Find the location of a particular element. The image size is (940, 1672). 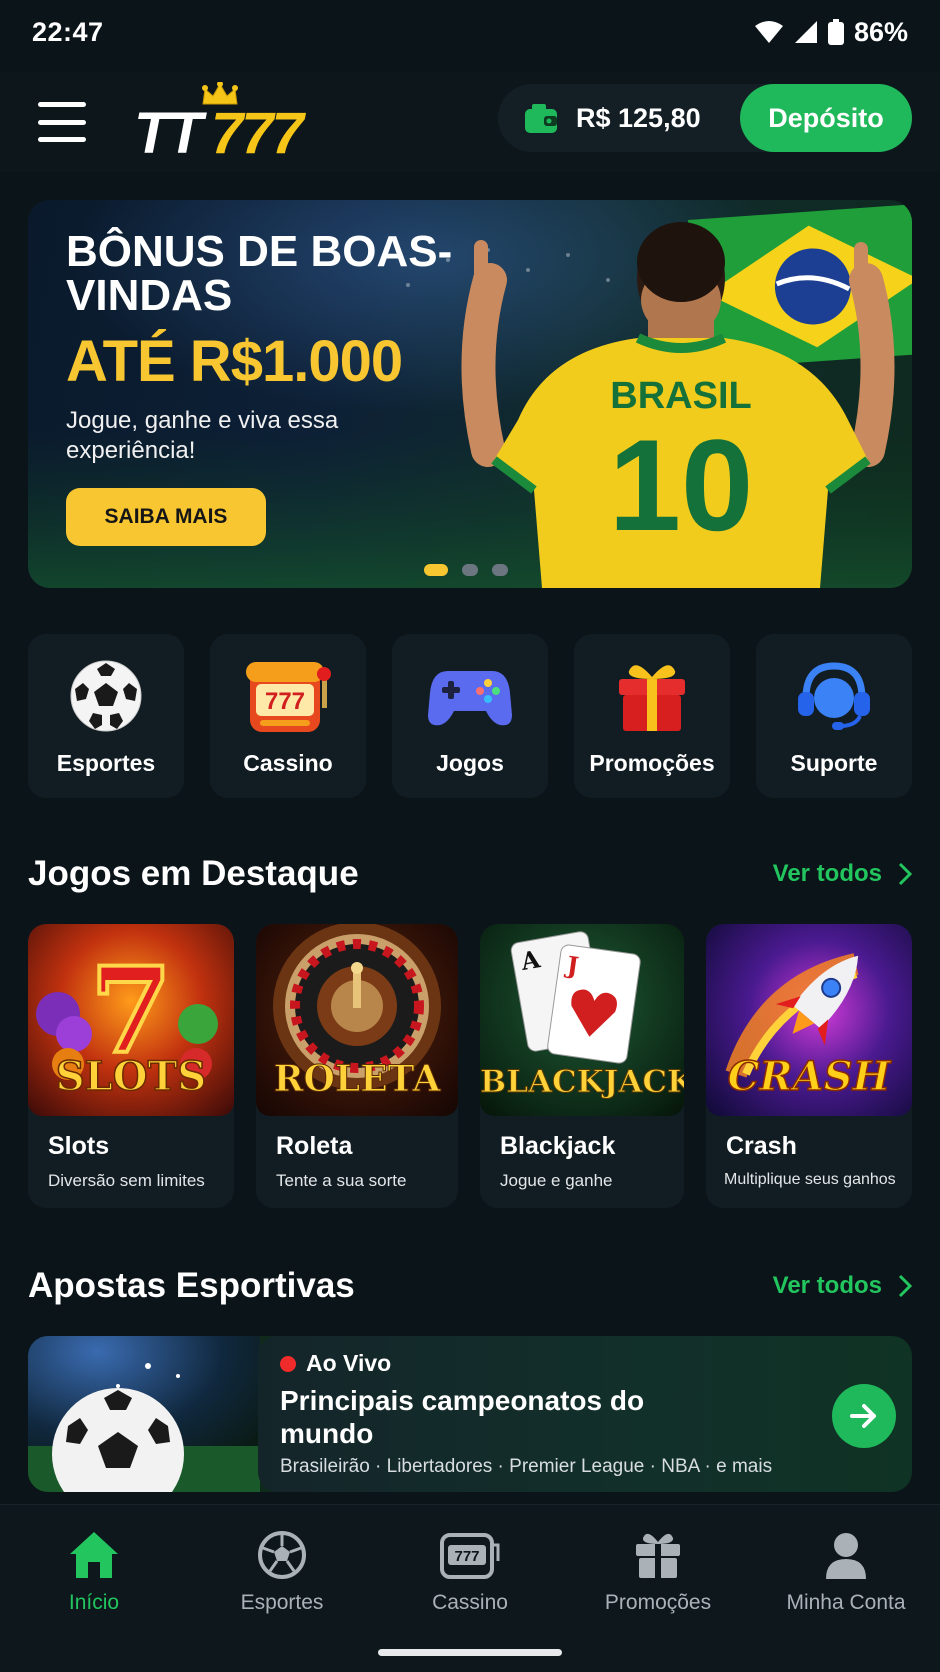

featured-games-header: Jogos em Destaque Ver todos is located at coordinates (470, 874).